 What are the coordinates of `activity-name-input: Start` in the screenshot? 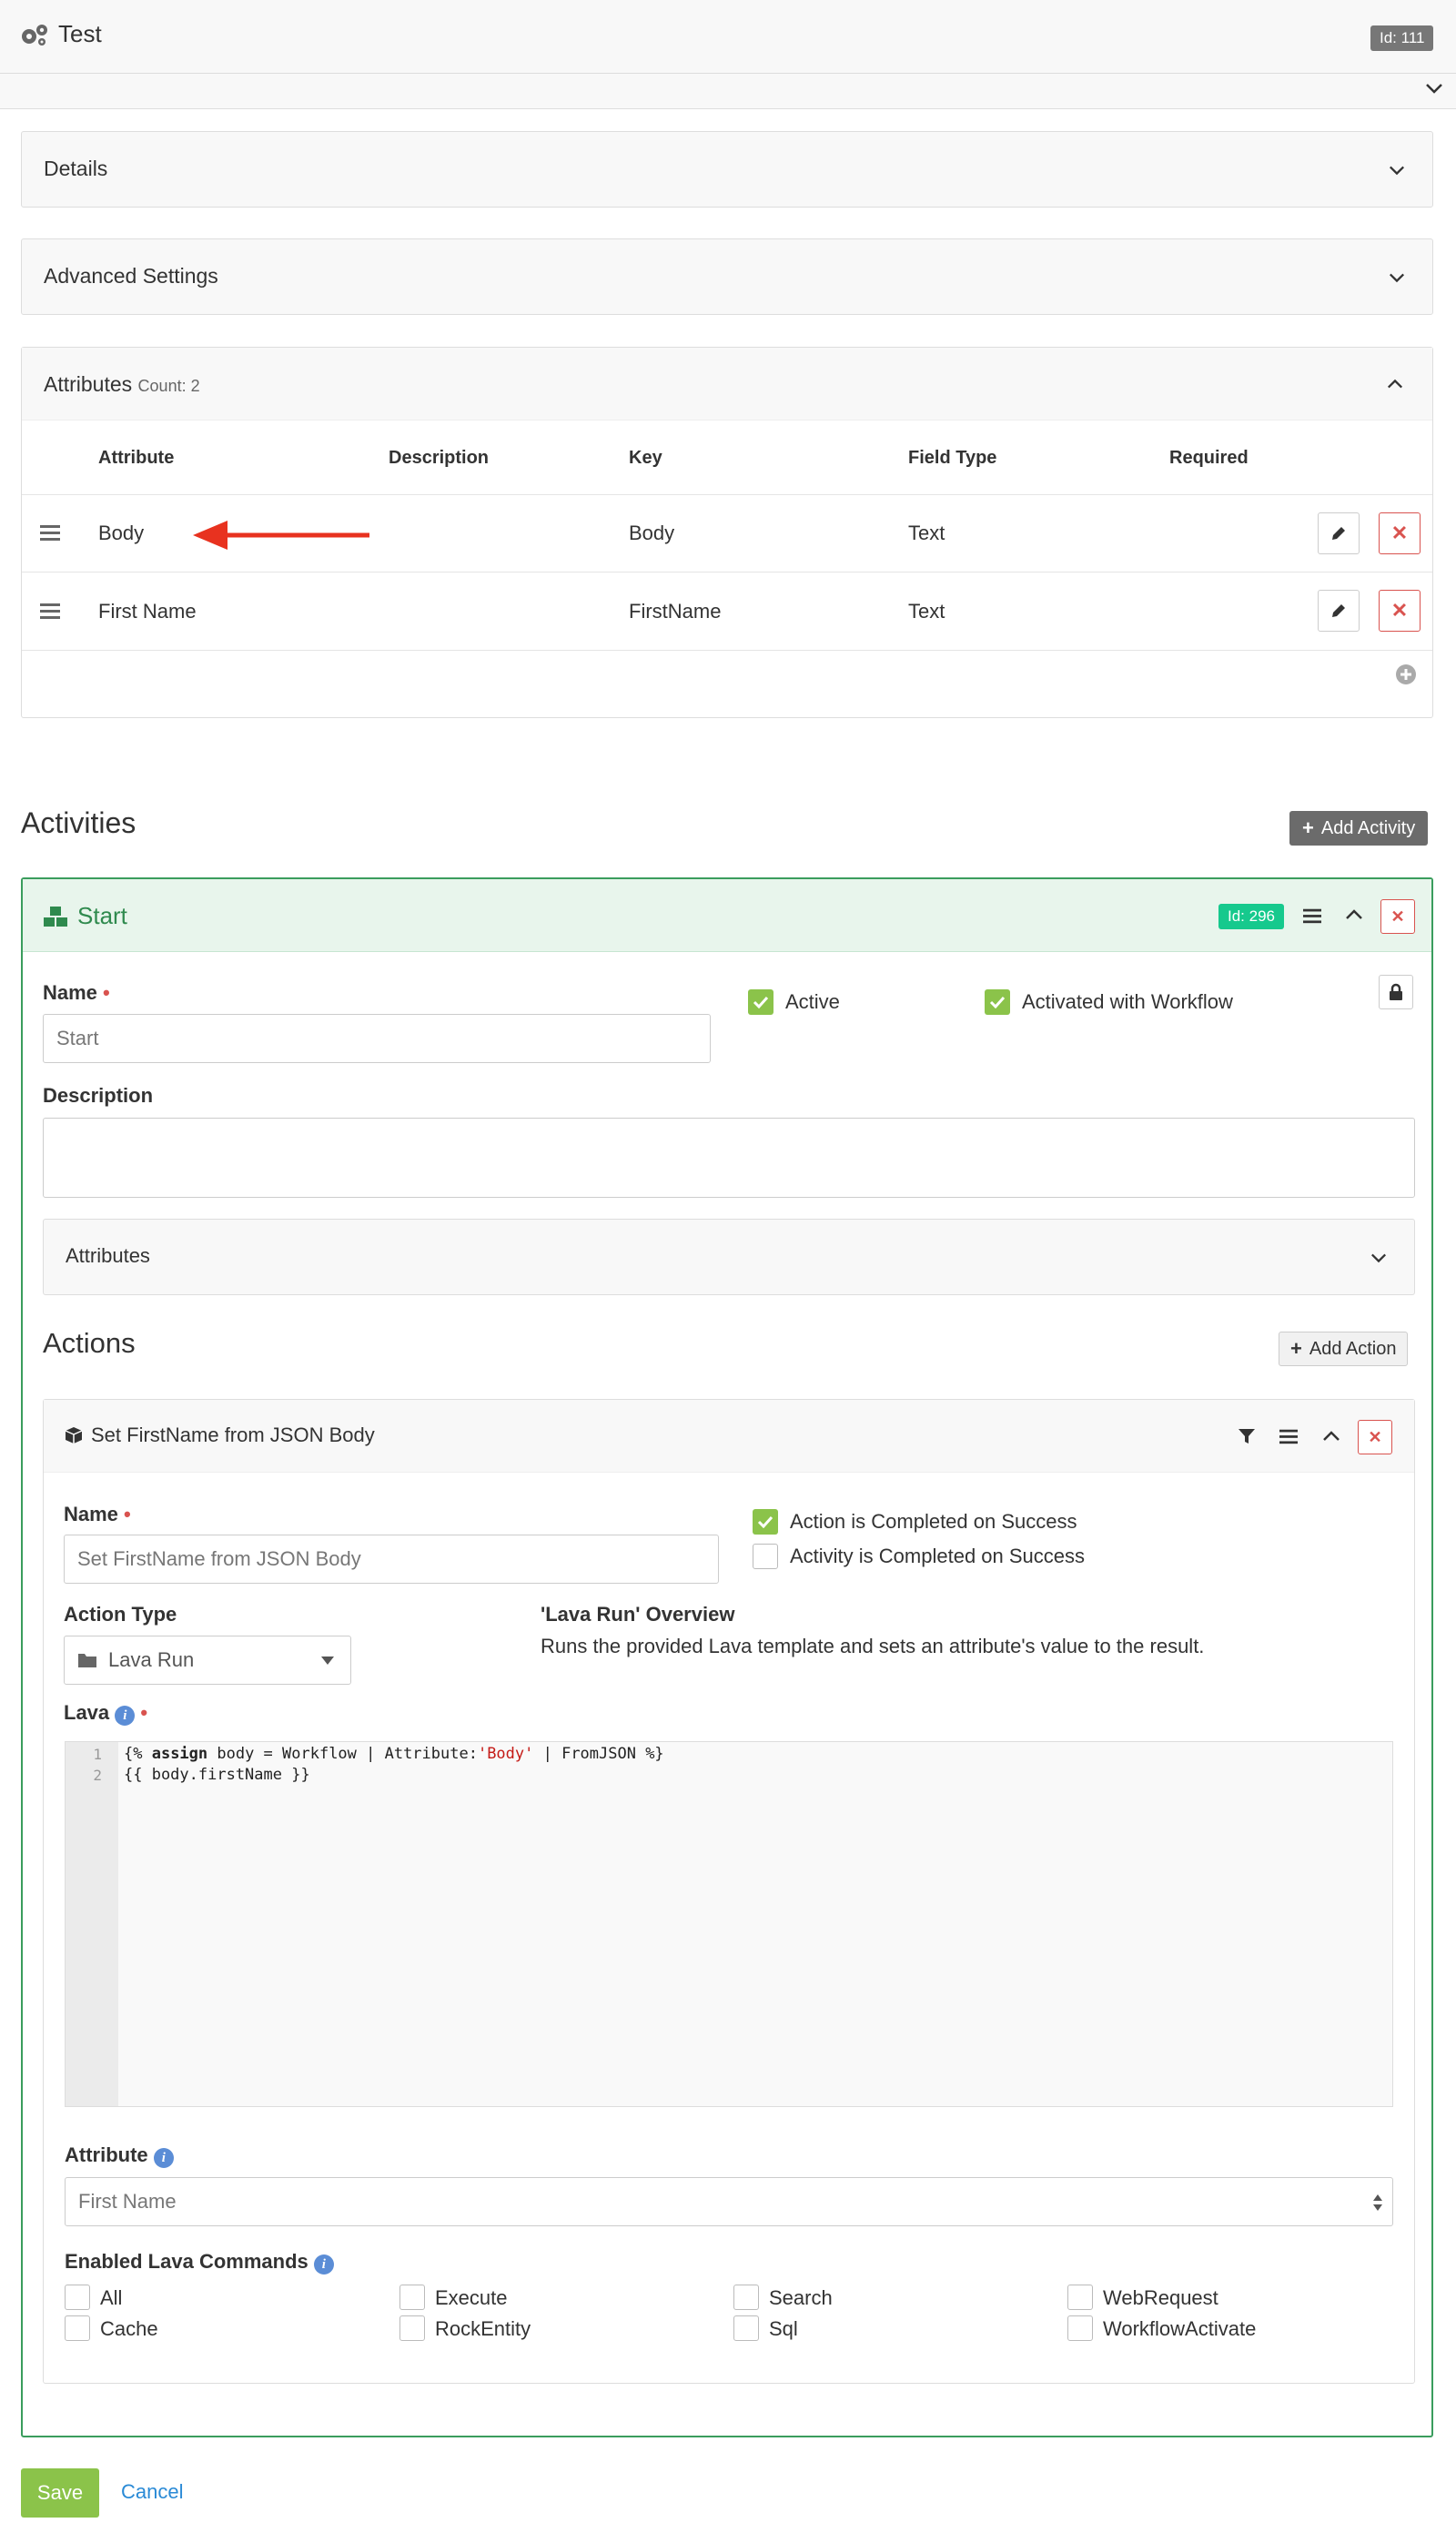 It's located at (377, 1038).